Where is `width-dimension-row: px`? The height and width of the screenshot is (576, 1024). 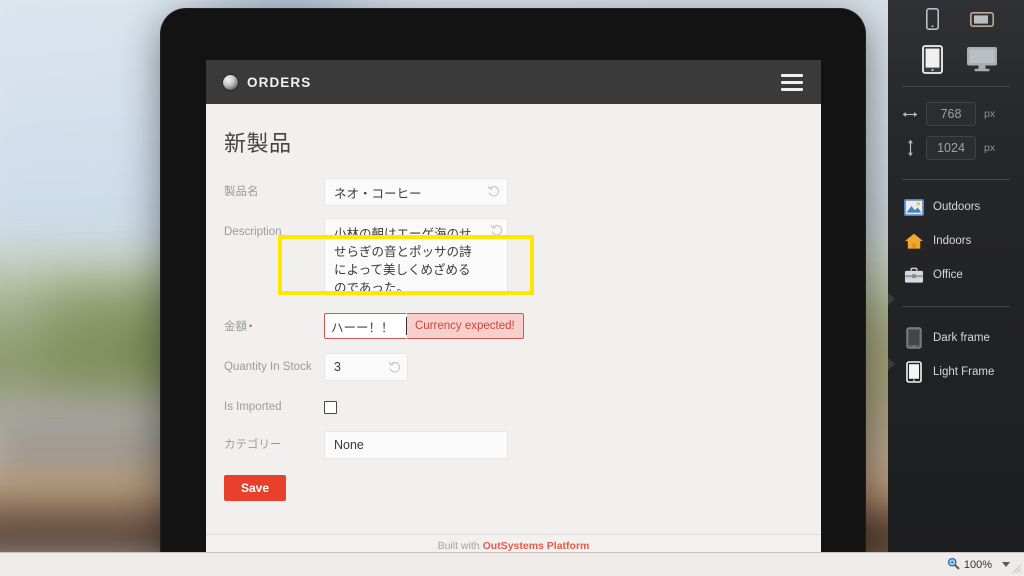
width-dimension-row: px is located at coordinates (956, 114).